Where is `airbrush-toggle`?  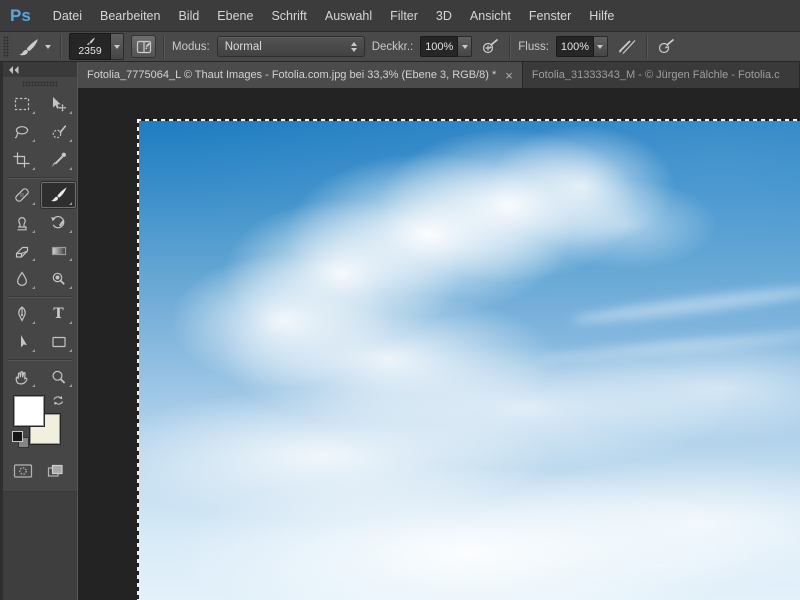
airbrush-toggle is located at coordinates (627, 46).